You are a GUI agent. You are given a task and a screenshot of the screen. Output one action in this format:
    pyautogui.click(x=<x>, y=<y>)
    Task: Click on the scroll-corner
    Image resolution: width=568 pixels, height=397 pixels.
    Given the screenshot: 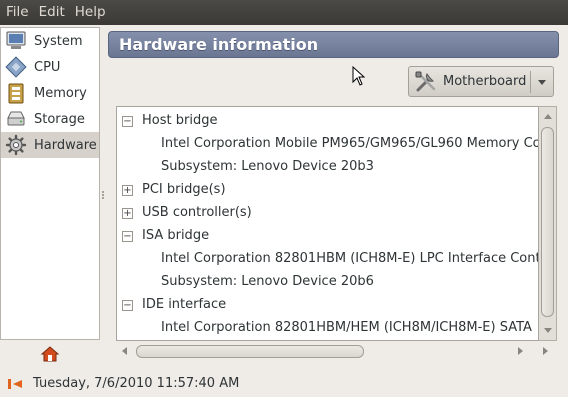 What is the action you would take?
    pyautogui.click(x=548, y=351)
    